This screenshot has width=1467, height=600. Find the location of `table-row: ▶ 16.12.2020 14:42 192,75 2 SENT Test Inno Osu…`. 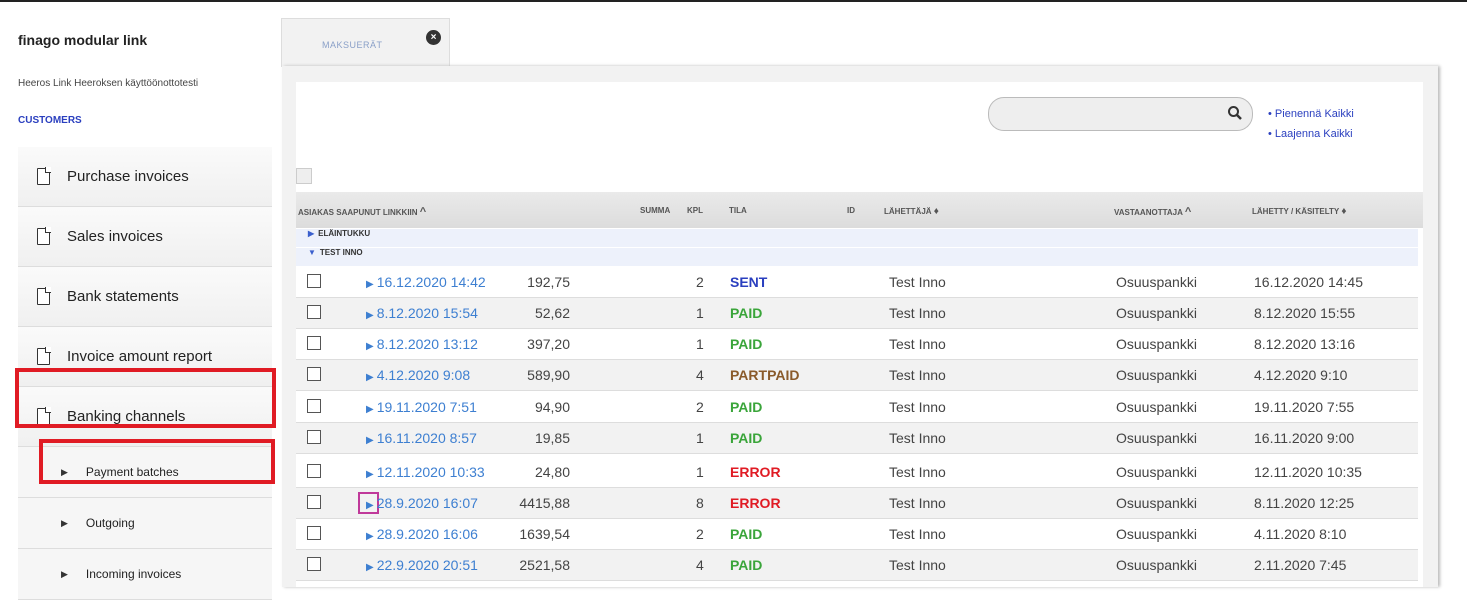

table-row: ▶ 16.12.2020 14:42 192,75 2 SENT Test Inno Osu… is located at coordinates (857, 282).